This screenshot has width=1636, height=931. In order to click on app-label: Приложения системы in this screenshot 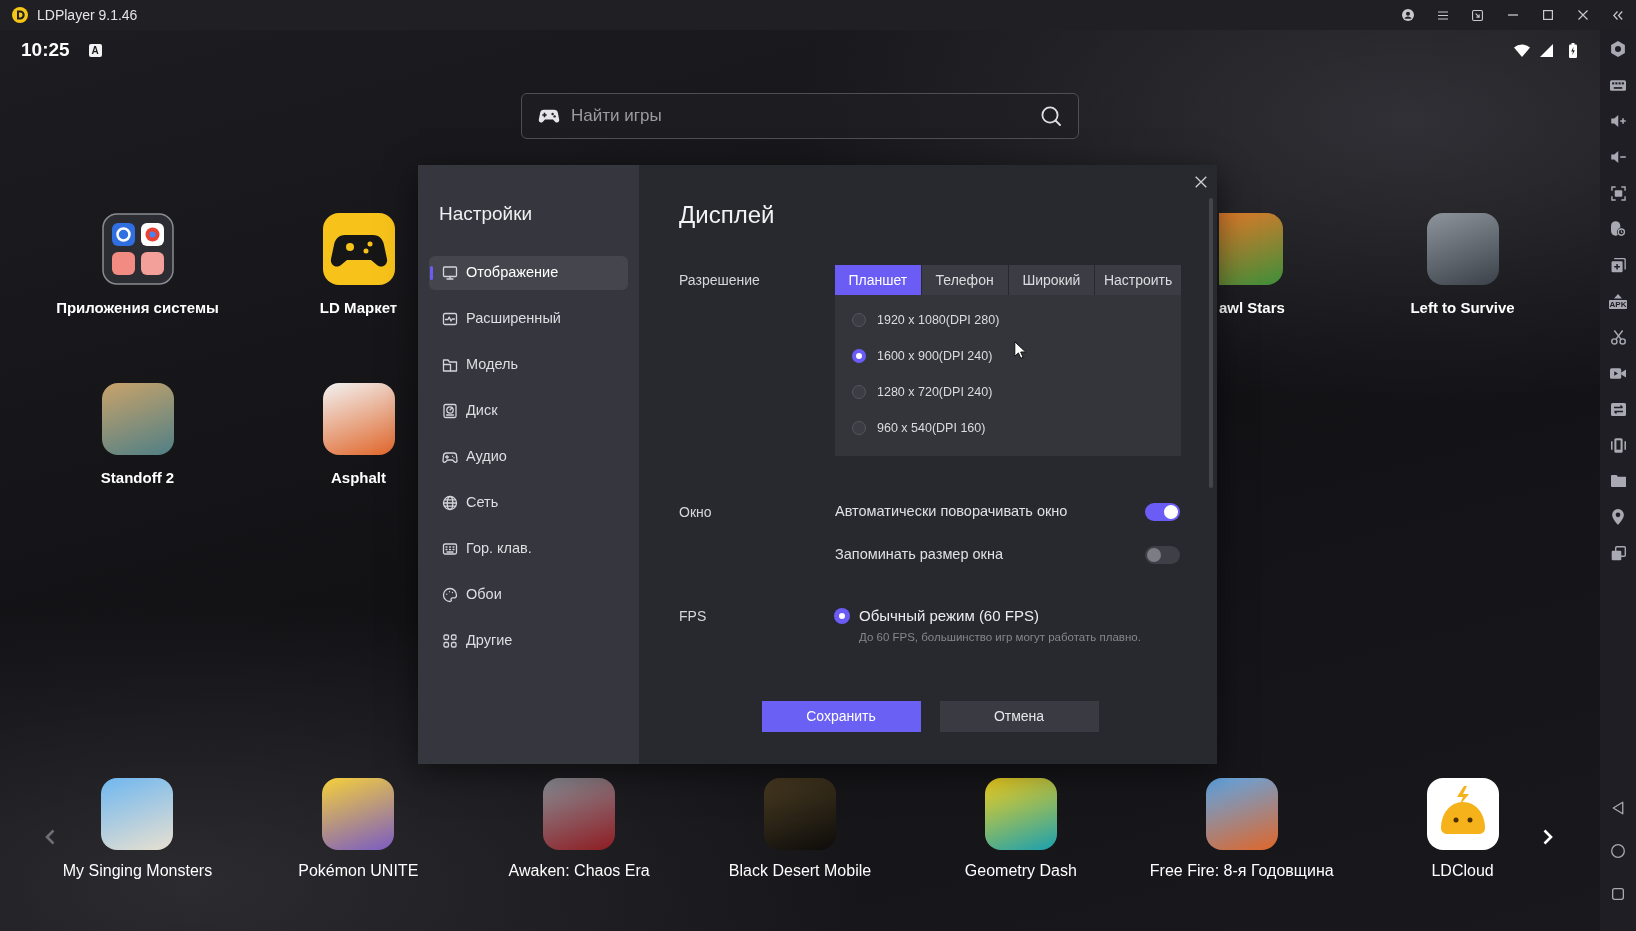, I will do `click(137, 308)`.